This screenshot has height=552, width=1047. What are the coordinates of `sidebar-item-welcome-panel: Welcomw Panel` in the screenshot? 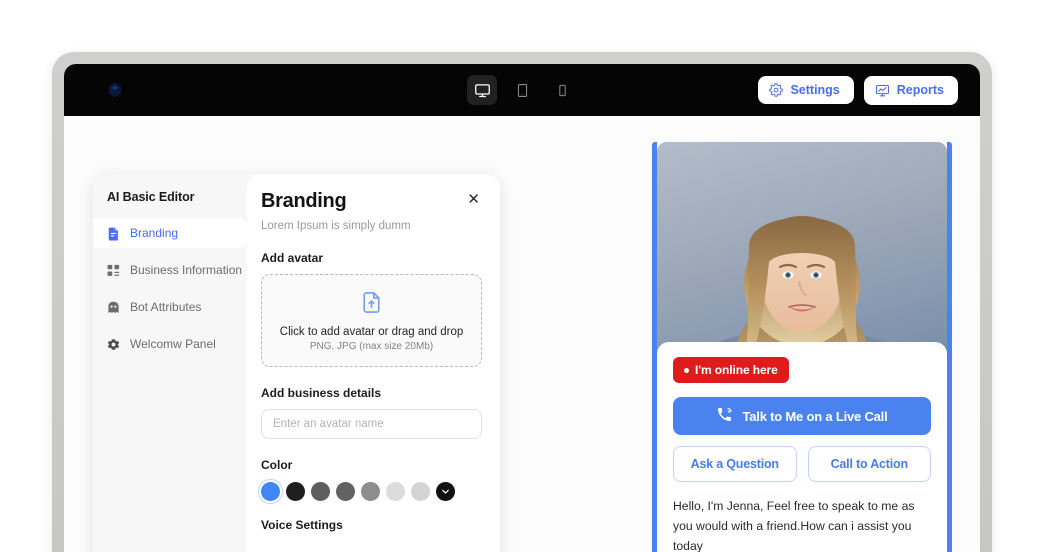 It's located at (170, 344).